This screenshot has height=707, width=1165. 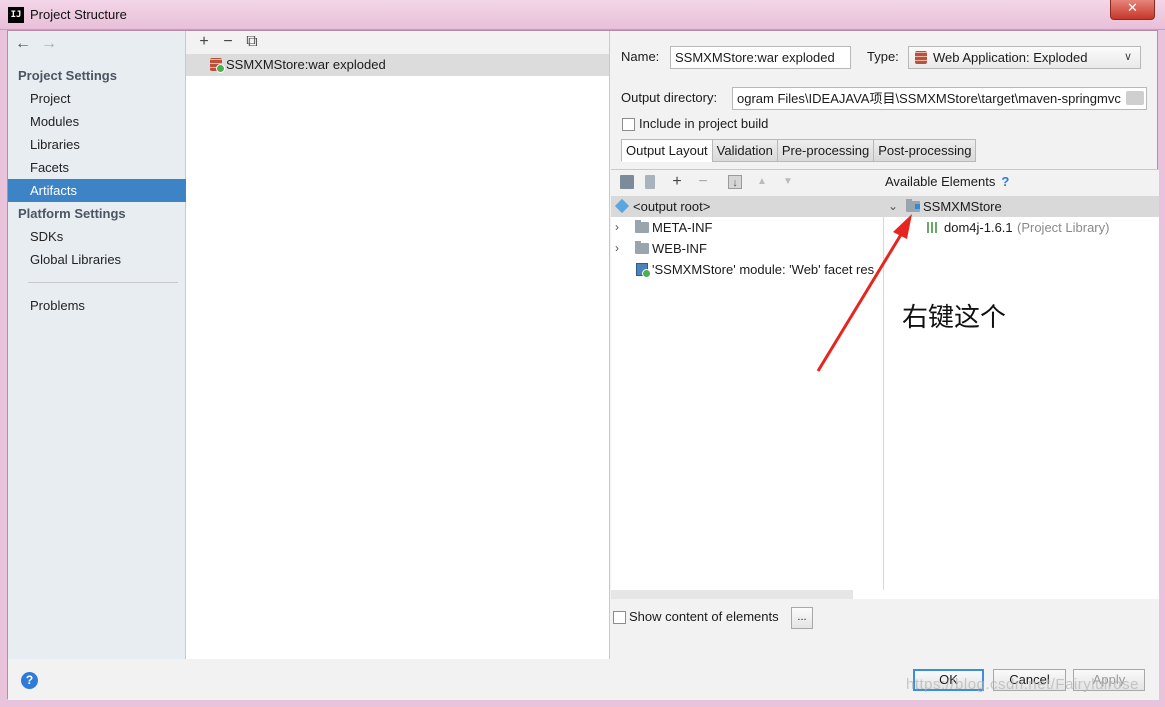 I want to click on group-project-settings: Project Settings, so click(x=67, y=75).